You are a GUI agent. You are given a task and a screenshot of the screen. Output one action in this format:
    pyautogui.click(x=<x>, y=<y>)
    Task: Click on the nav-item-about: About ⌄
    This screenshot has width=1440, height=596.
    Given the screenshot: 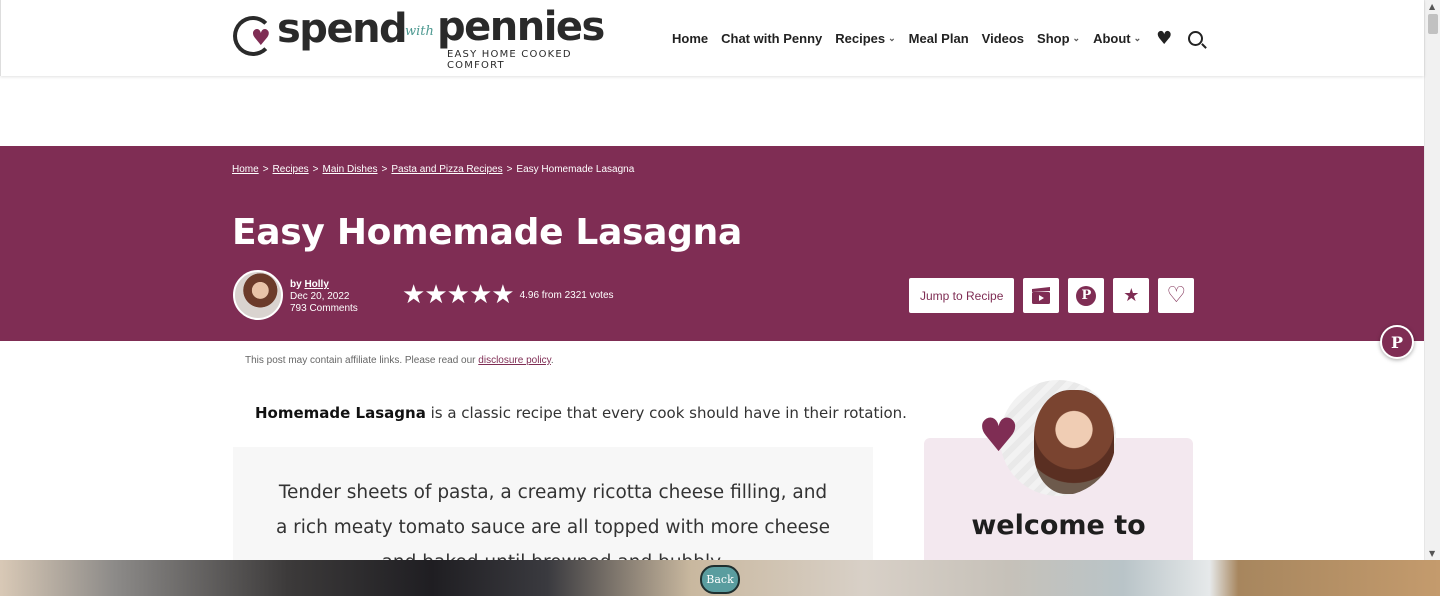 What is the action you would take?
    pyautogui.click(x=1117, y=38)
    